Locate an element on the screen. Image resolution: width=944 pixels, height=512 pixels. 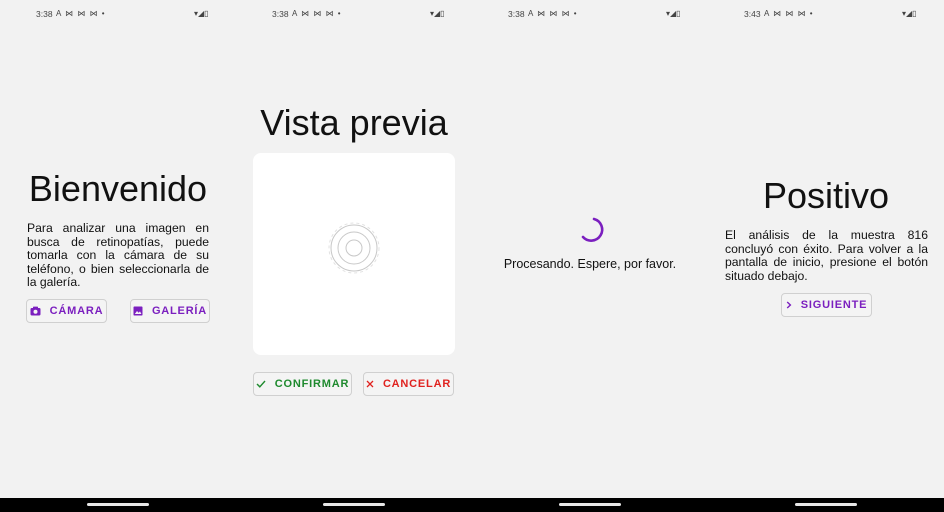
loading-spinner is located at coordinates (592, 229).